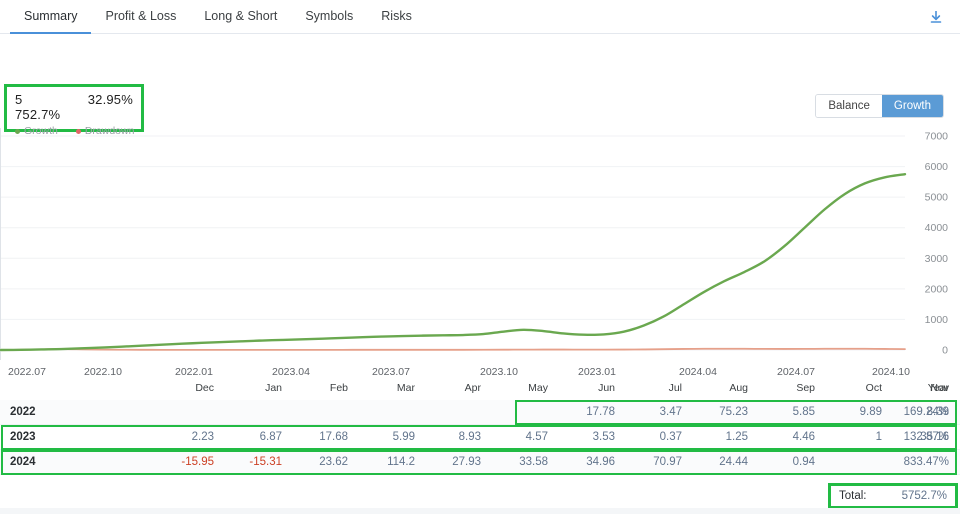 This screenshot has height=514, width=960. What do you see at coordinates (23, 412) in the screenshot?
I see `table-row-year: 2022` at bounding box center [23, 412].